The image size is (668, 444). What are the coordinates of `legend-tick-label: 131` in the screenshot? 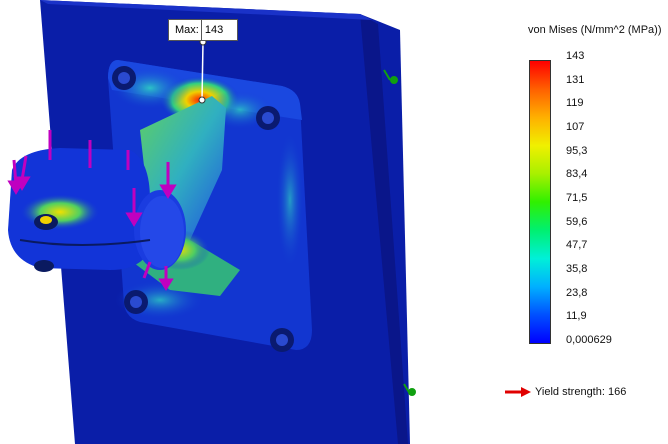 It's located at (575, 79).